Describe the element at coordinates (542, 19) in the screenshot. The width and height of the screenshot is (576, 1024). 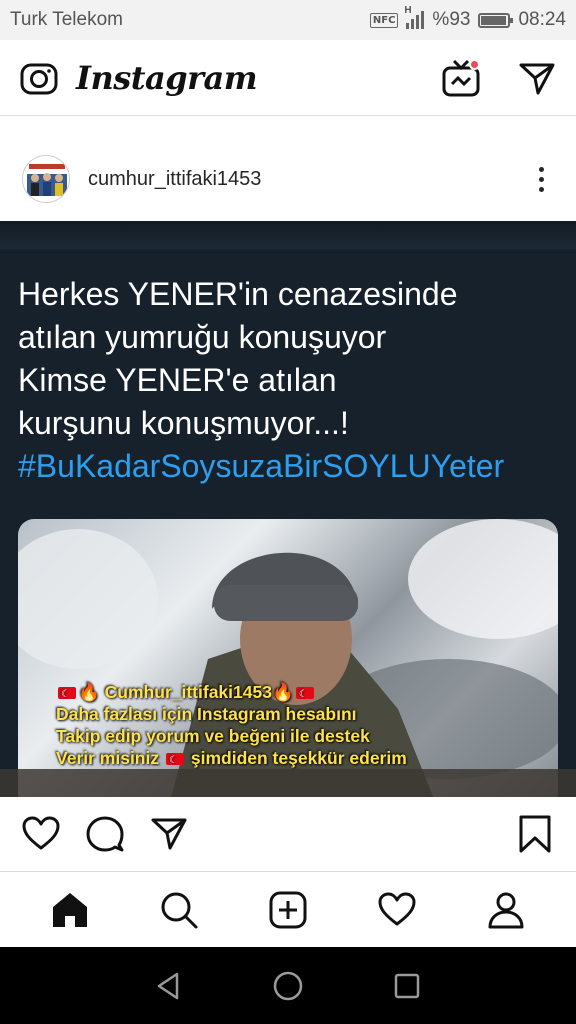
I see `clock: 08:24` at that location.